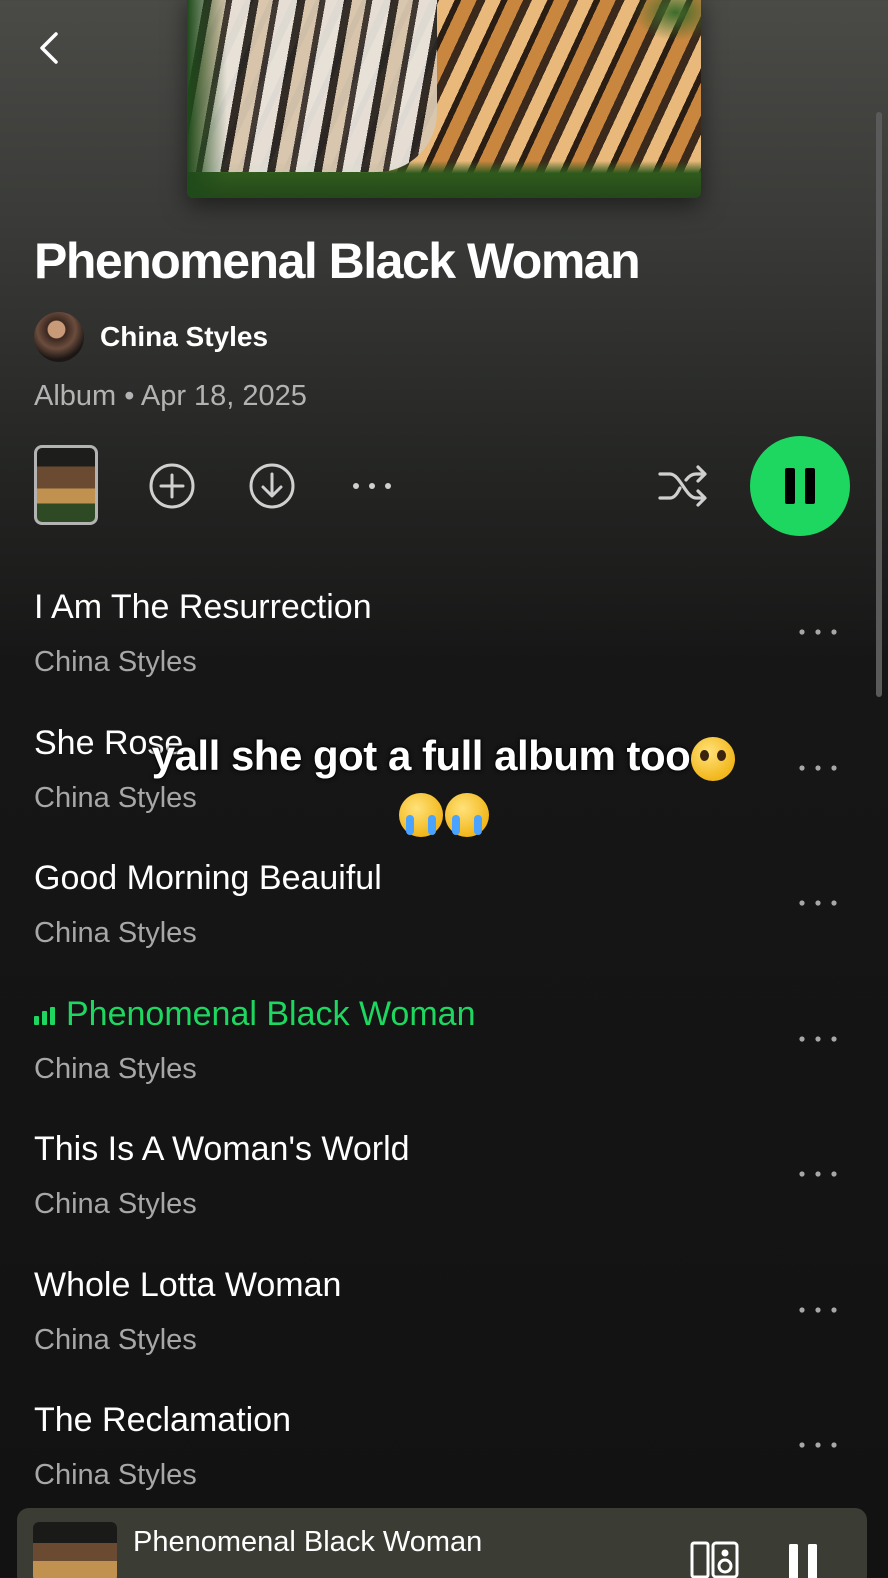  I want to click on download-icon, so click(272, 486).